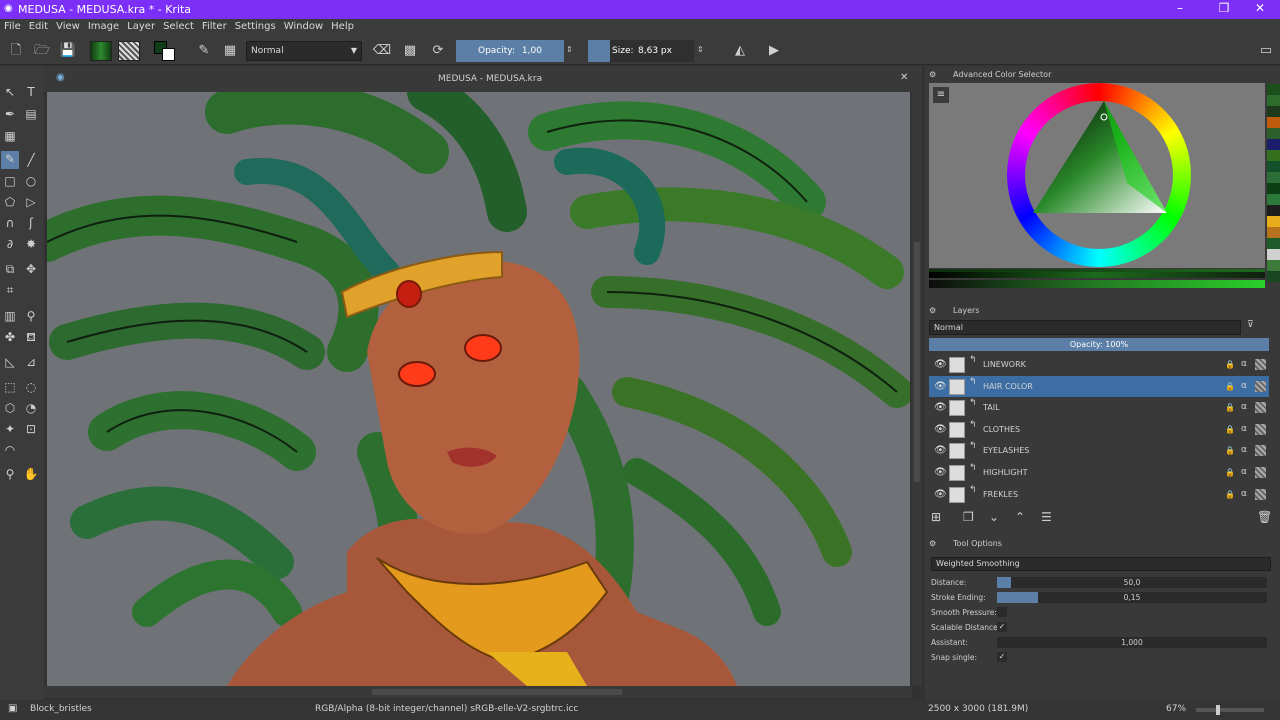  What do you see at coordinates (968, 517) in the screenshot?
I see `duplicate-layer-icon: ❐` at bounding box center [968, 517].